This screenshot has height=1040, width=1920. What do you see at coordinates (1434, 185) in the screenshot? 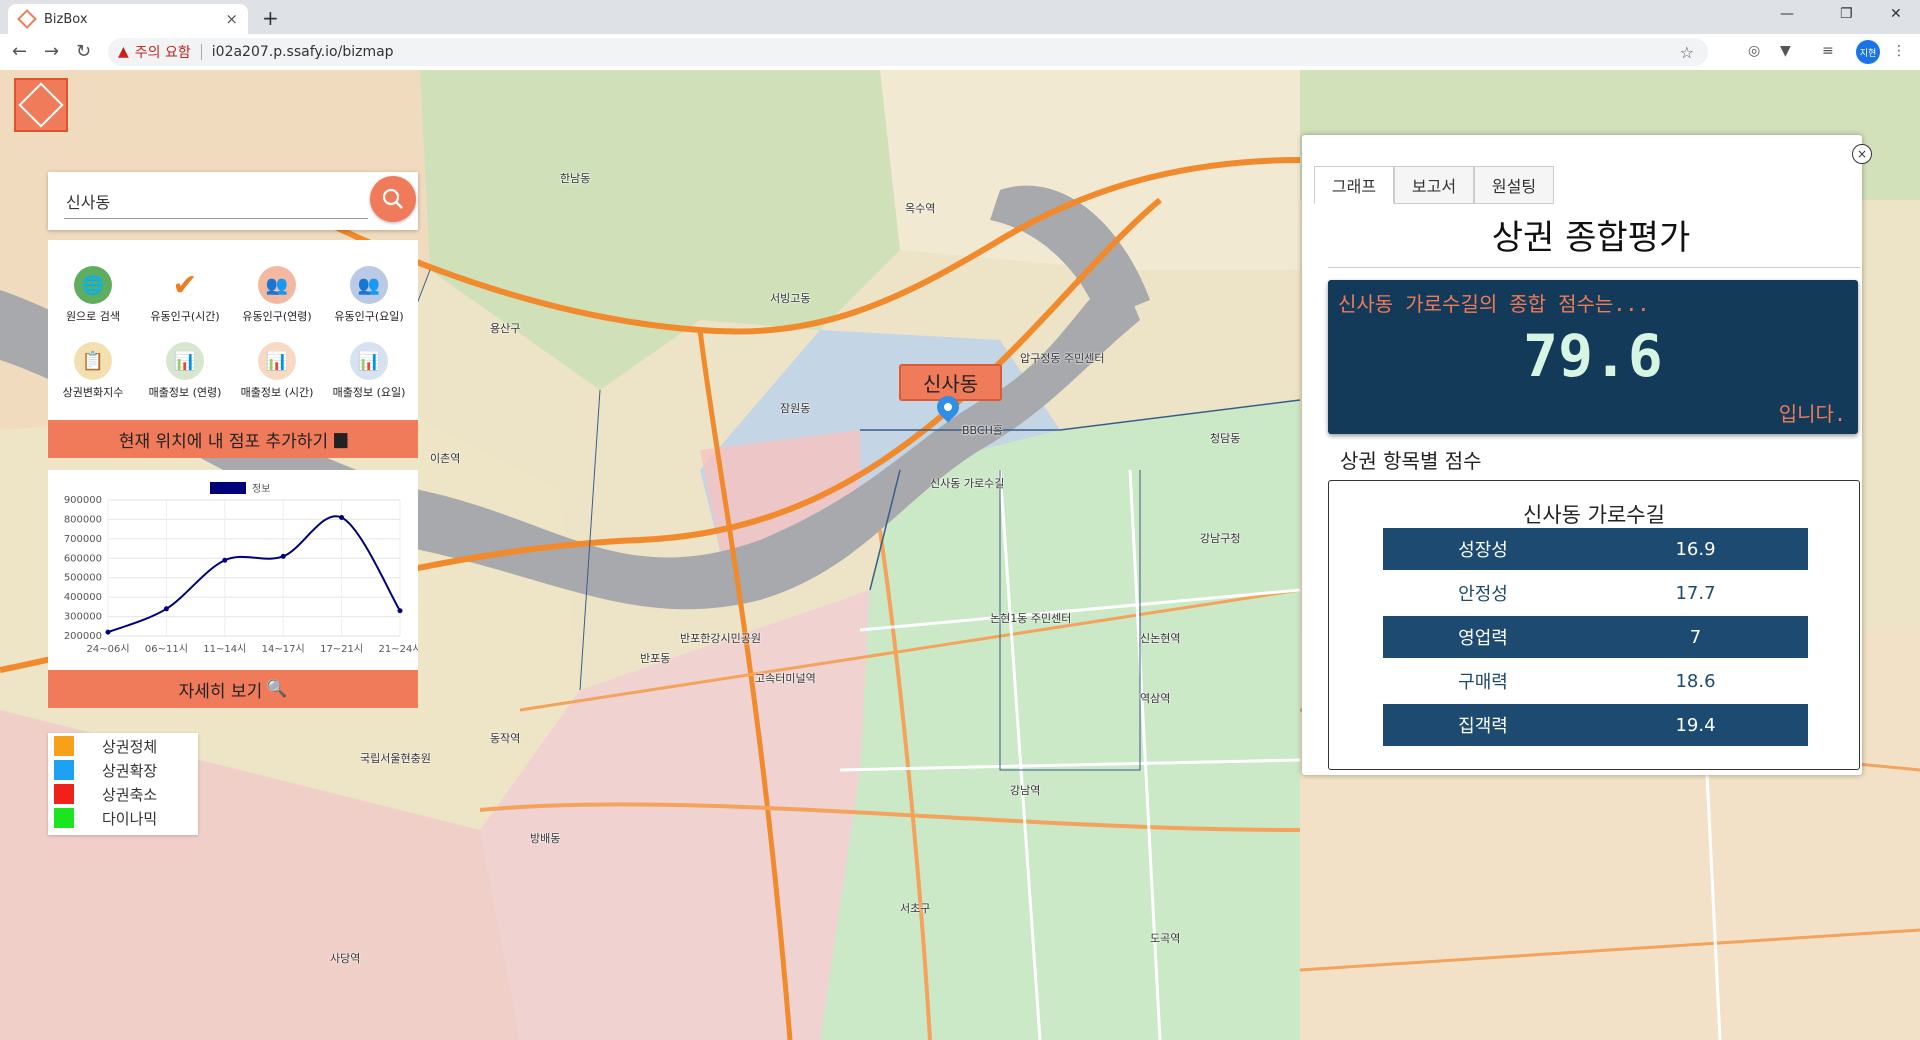
I see `tab-report: 보고서` at bounding box center [1434, 185].